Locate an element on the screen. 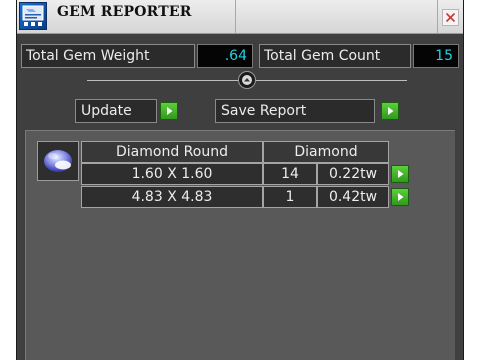 This screenshot has height=360, width=480. update-button: Update is located at coordinates (116, 111).